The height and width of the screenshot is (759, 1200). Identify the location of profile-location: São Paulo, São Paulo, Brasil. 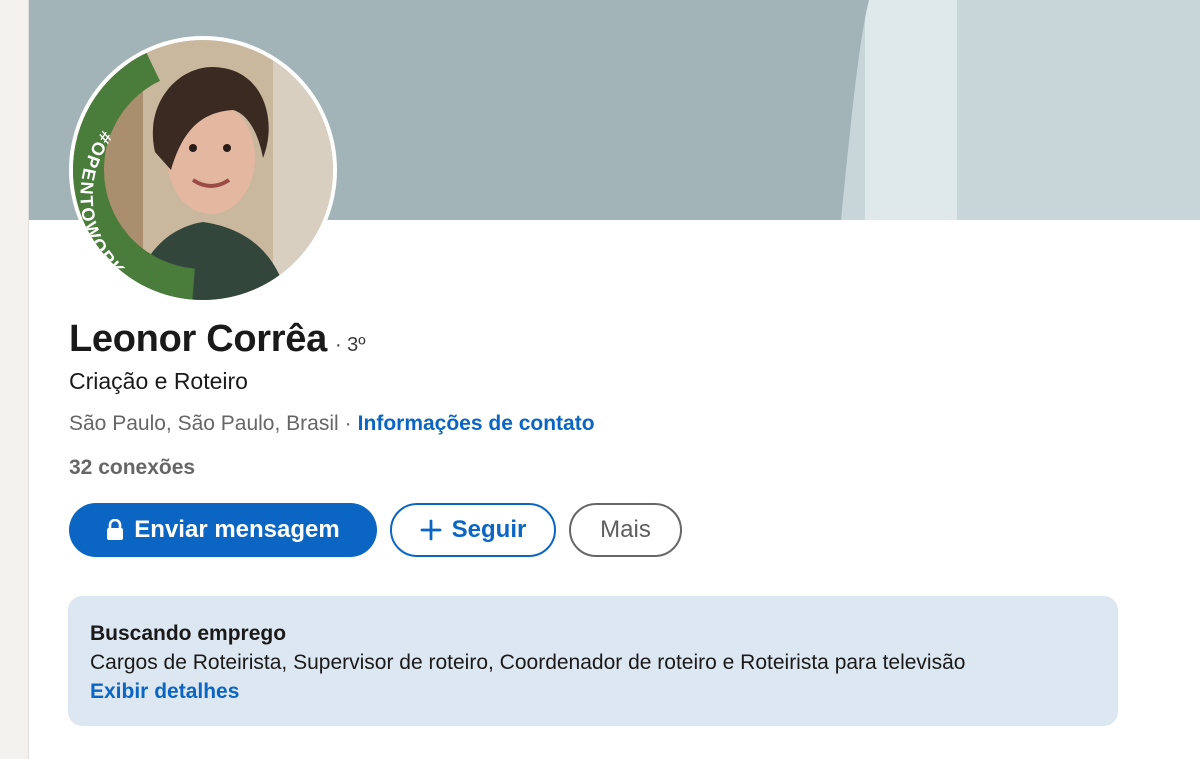
(204, 423).